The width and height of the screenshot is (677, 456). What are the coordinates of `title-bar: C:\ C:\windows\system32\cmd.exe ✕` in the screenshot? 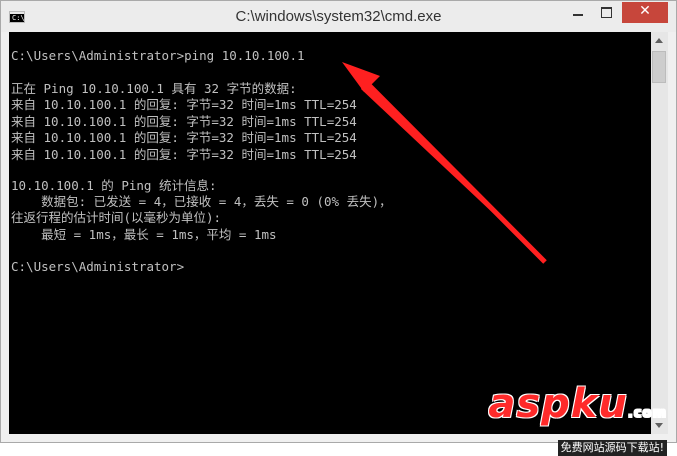 It's located at (338, 16).